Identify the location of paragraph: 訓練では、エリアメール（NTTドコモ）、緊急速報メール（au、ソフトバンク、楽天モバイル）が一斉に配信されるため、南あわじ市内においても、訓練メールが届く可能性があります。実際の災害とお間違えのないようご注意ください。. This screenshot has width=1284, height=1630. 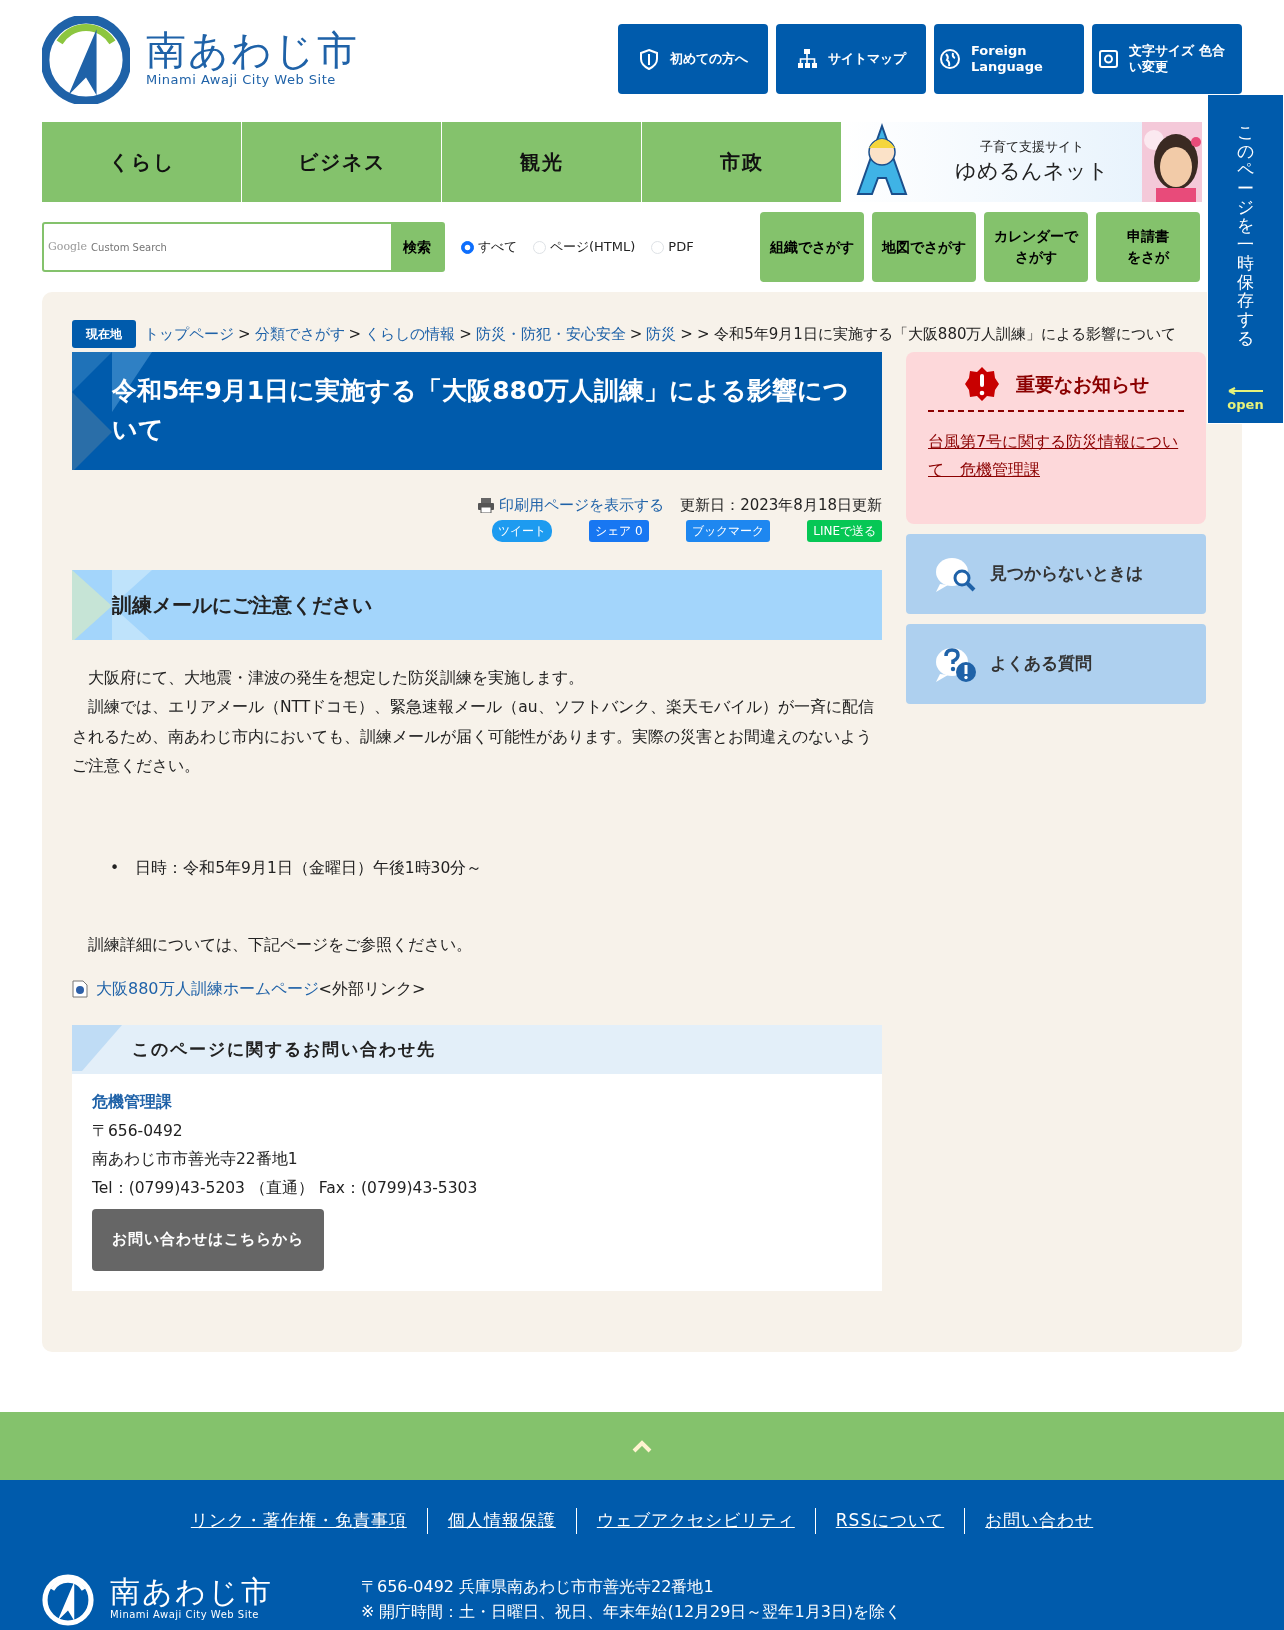
(473, 737).